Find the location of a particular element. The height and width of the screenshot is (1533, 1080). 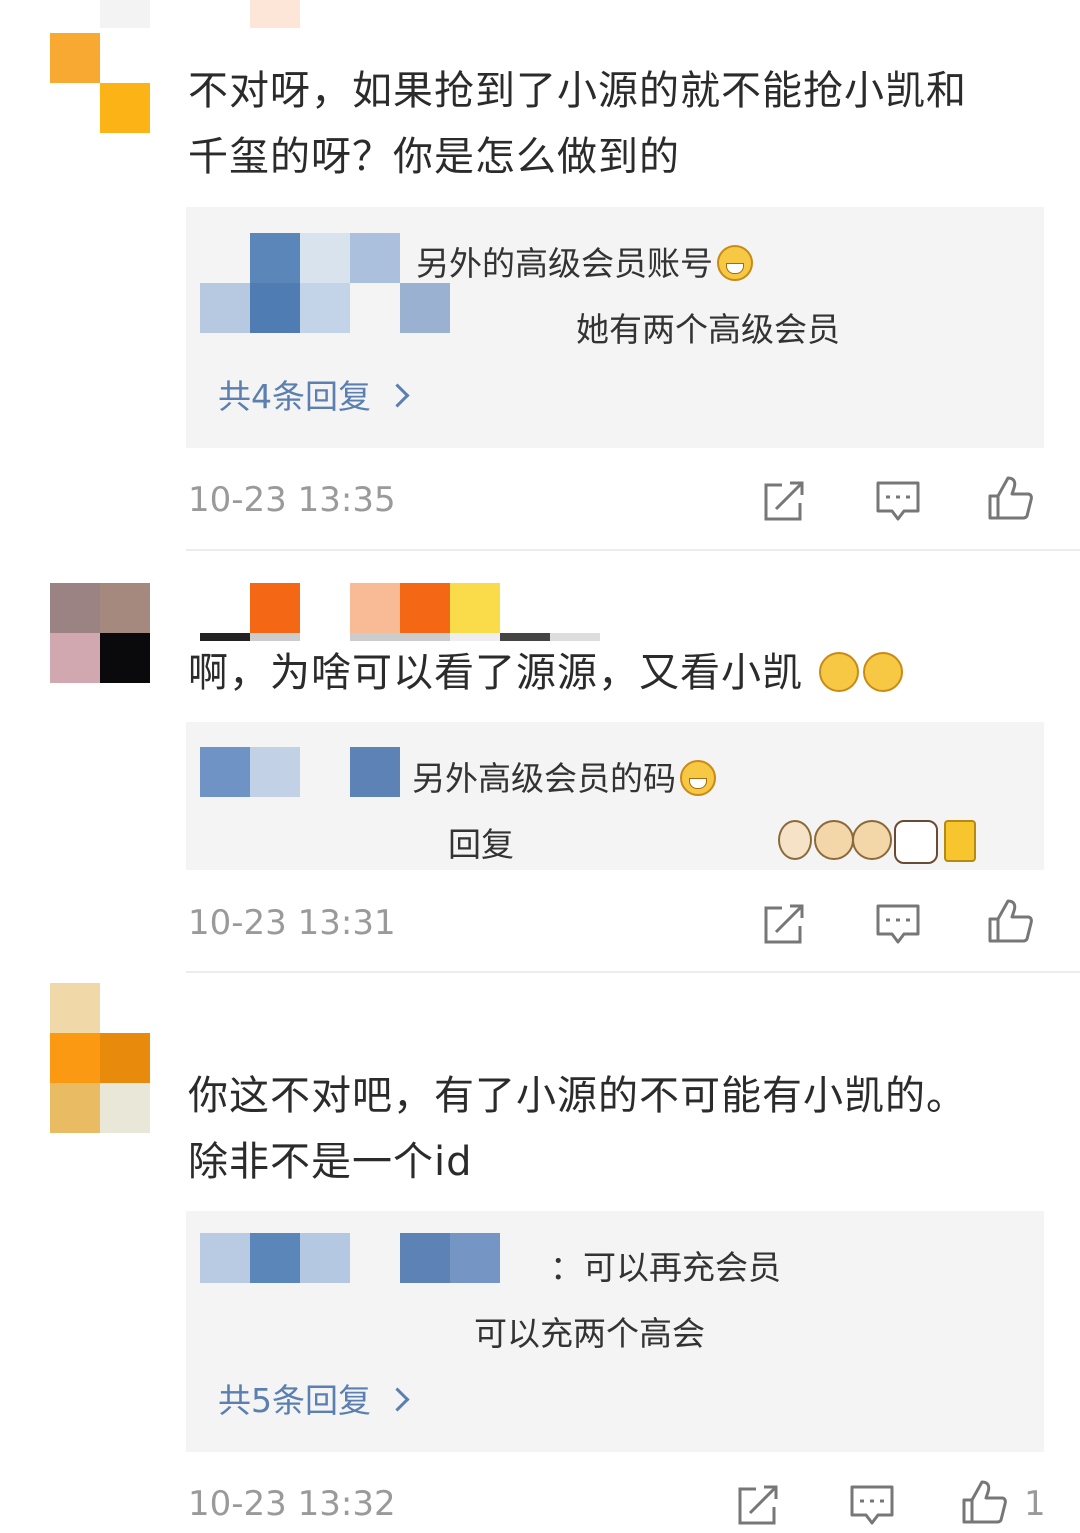

timestamp: 10-23 13:32 is located at coordinates (292, 1504).